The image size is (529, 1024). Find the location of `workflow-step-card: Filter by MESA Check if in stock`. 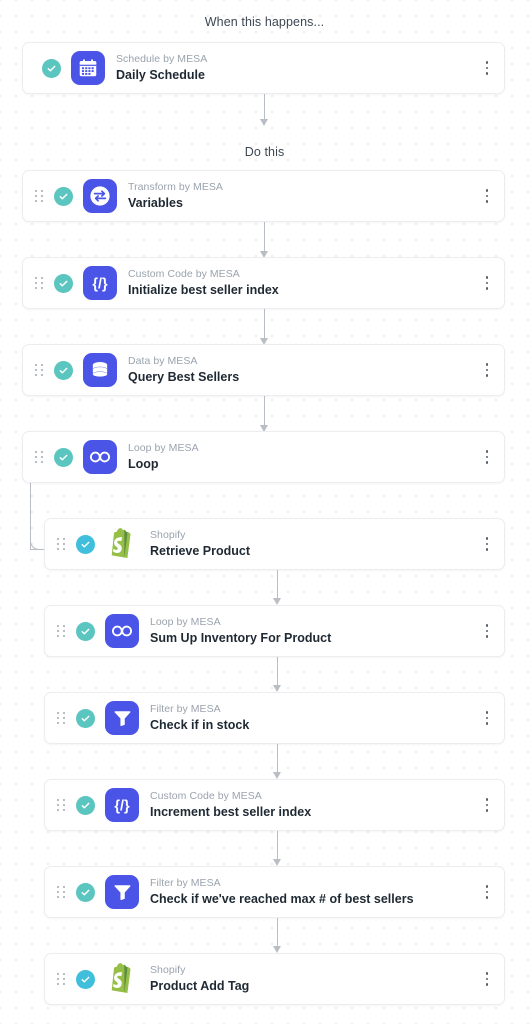

workflow-step-card: Filter by MESA Check if in stock is located at coordinates (274, 718).